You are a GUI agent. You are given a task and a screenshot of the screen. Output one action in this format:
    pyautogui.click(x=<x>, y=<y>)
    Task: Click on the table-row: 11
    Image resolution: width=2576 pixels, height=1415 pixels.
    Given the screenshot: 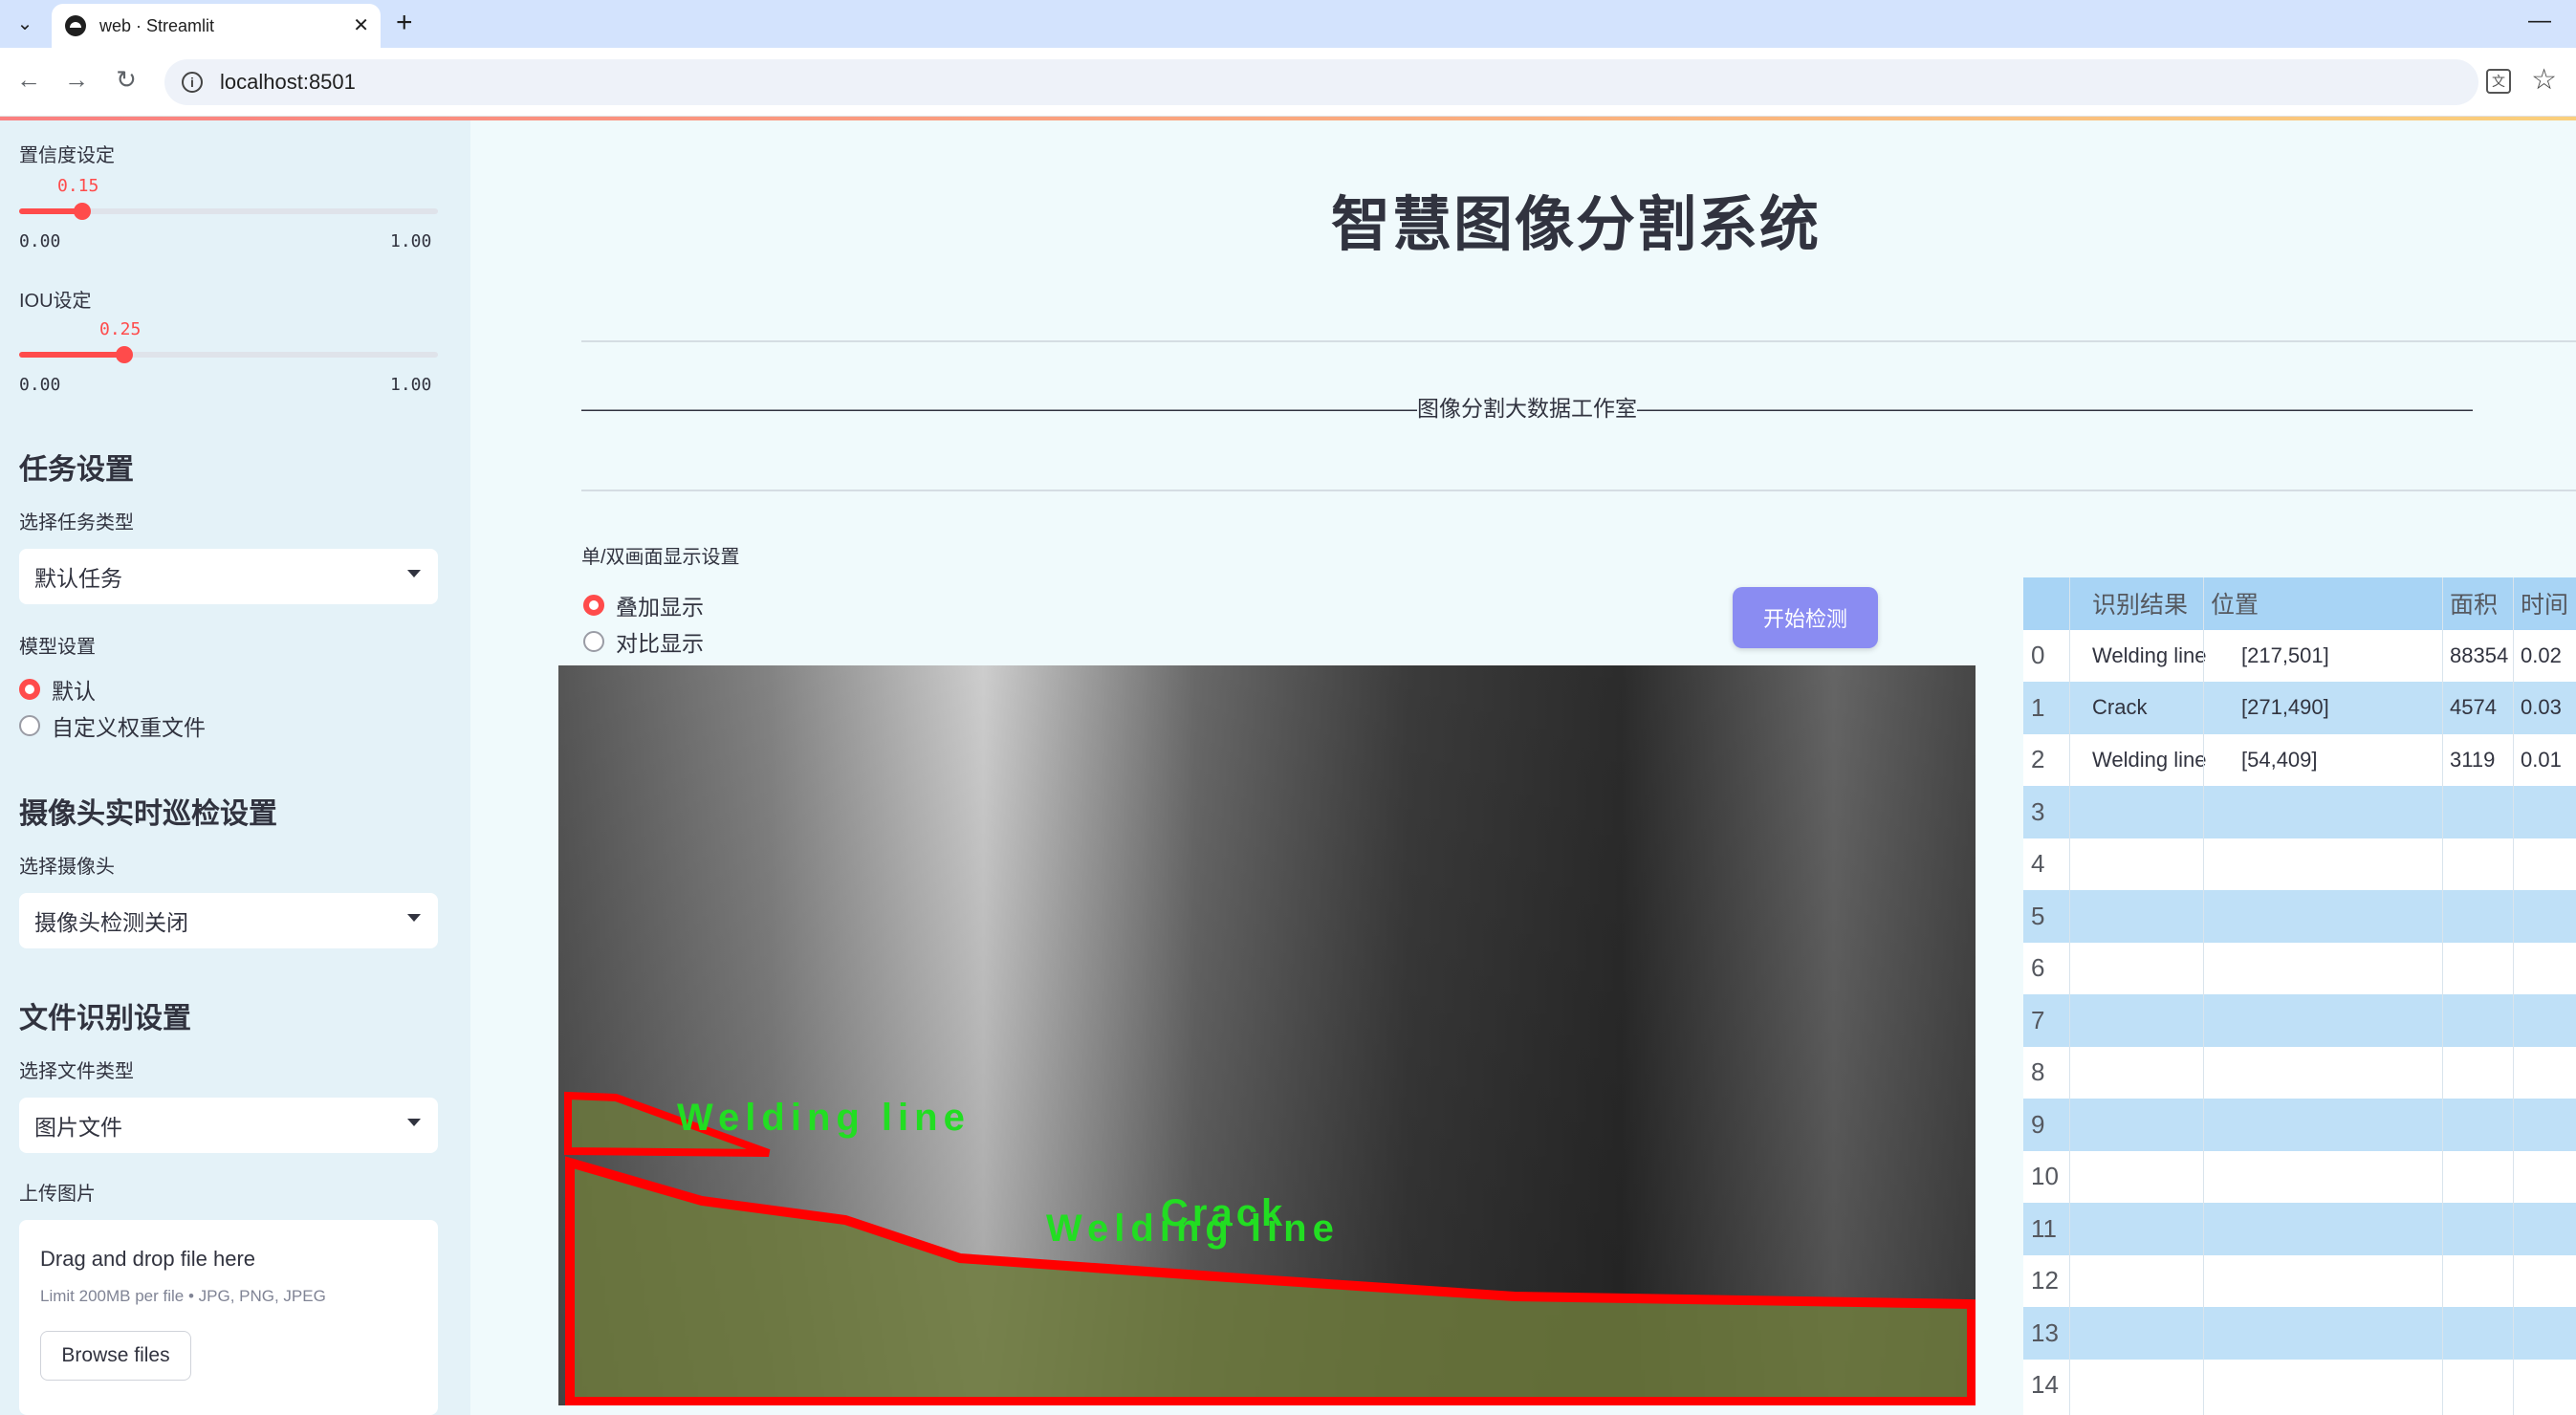 What is the action you would take?
    pyautogui.click(x=2299, y=1229)
    